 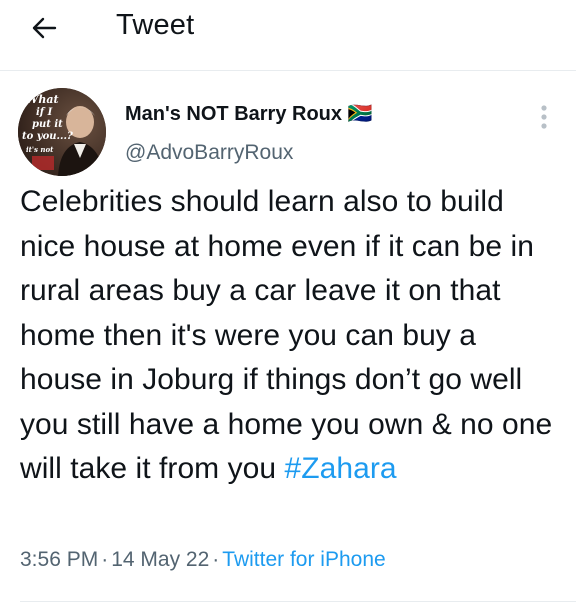 What do you see at coordinates (59, 559) in the screenshot?
I see `tweet-time: 3:56 PM` at bounding box center [59, 559].